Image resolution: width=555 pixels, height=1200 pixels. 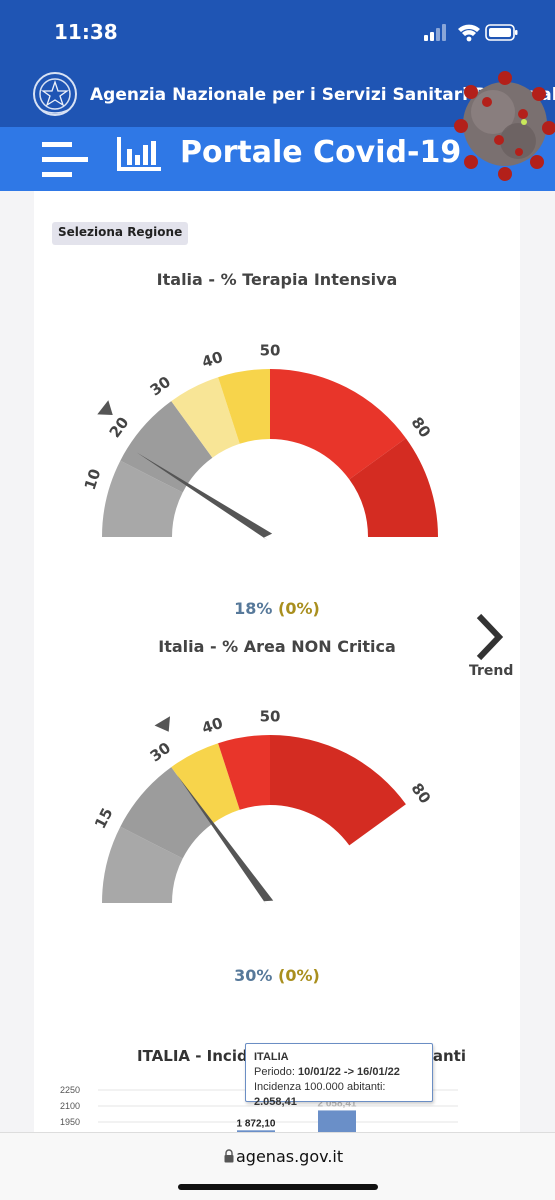 What do you see at coordinates (469, 33) in the screenshot?
I see `wifi-icon` at bounding box center [469, 33].